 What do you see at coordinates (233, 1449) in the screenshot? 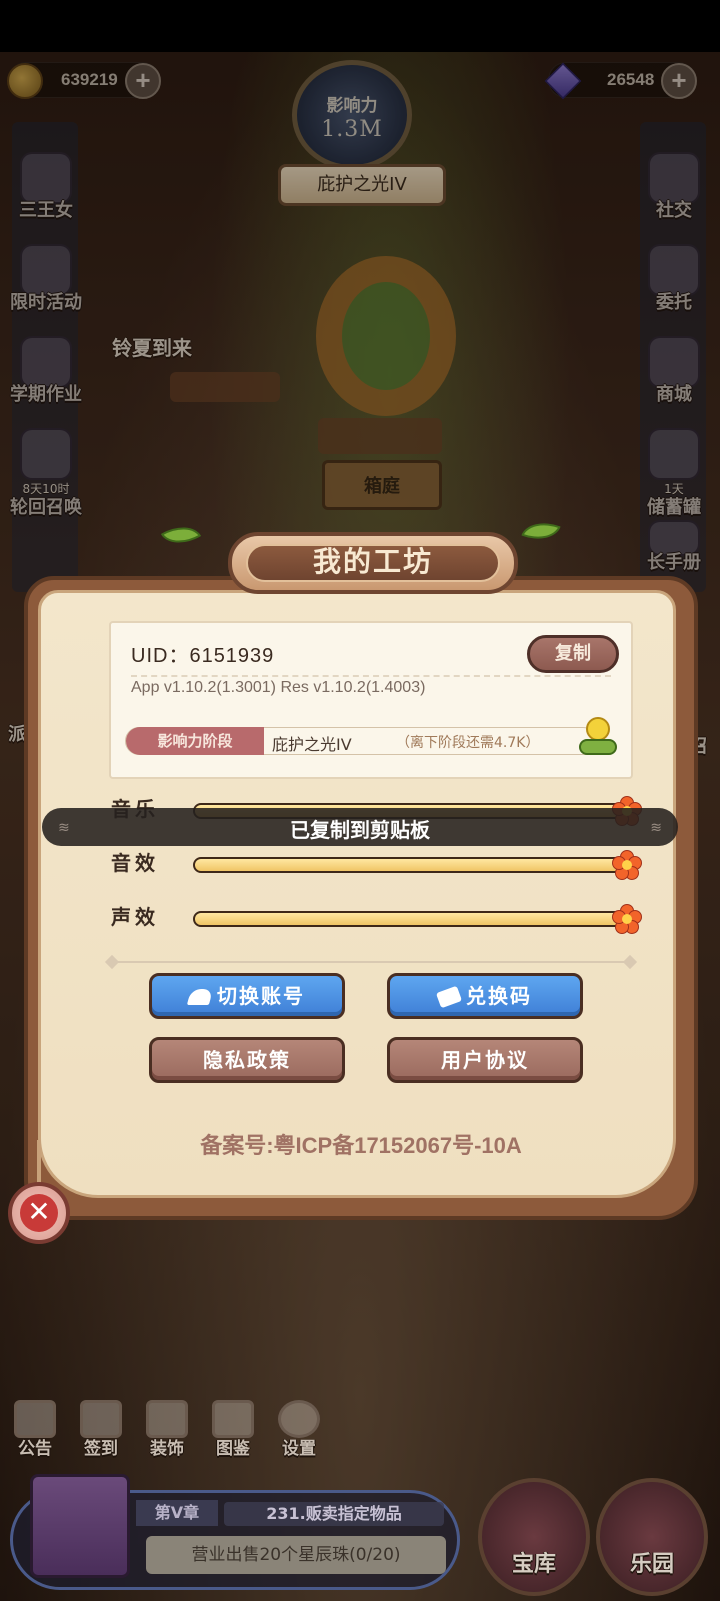
I see `nav-label: 图鉴` at bounding box center [233, 1449].